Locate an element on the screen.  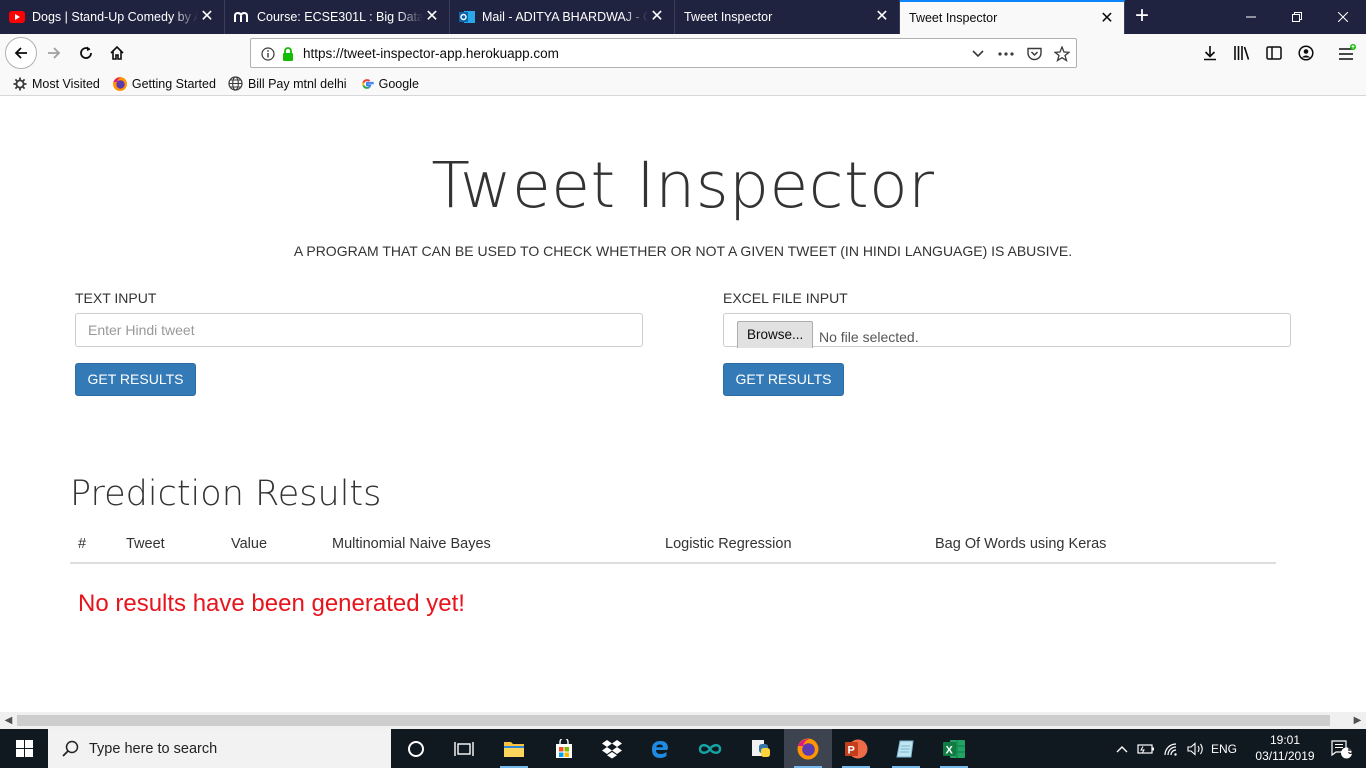
home-icon is located at coordinates (117, 52).